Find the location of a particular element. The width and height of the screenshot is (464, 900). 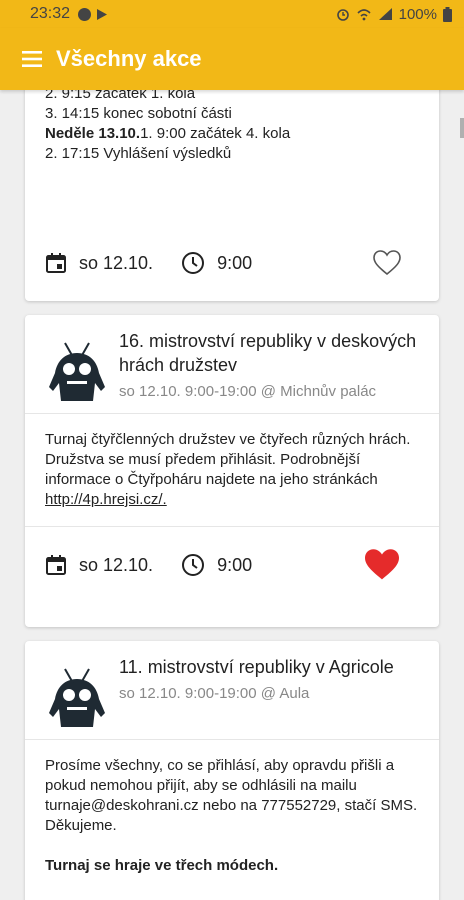

status-right: 100% is located at coordinates (394, 14).